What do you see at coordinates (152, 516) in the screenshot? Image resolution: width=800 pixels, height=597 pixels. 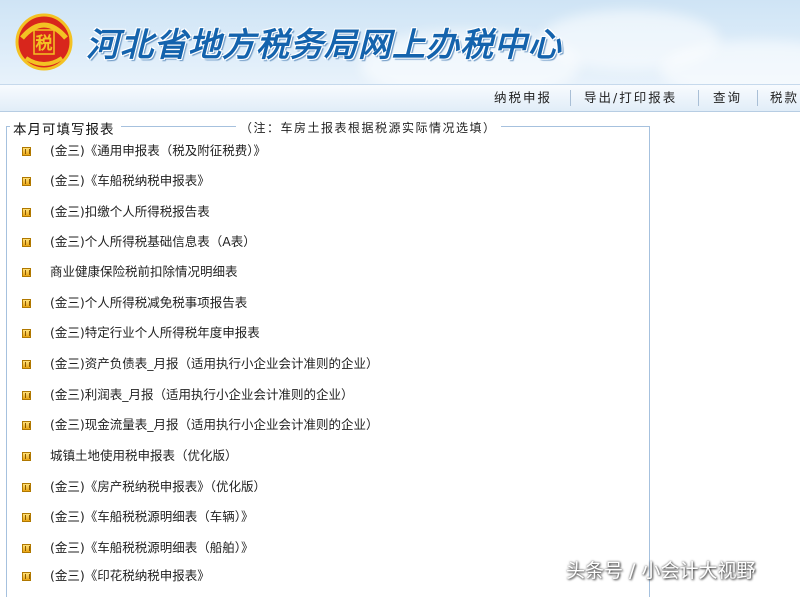 I see `report-link-label: (金三)《车船税税源明细表（车辆）》` at bounding box center [152, 516].